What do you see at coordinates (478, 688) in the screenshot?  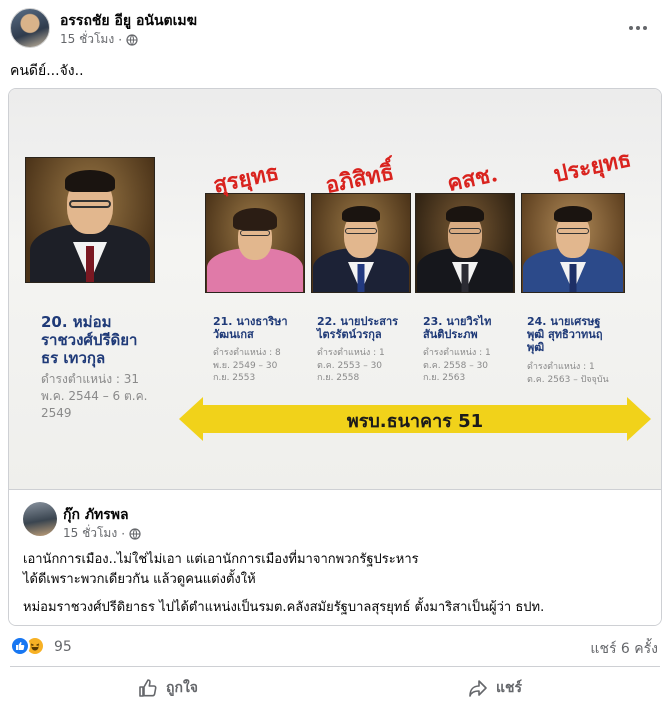 I see `share-icon` at bounding box center [478, 688].